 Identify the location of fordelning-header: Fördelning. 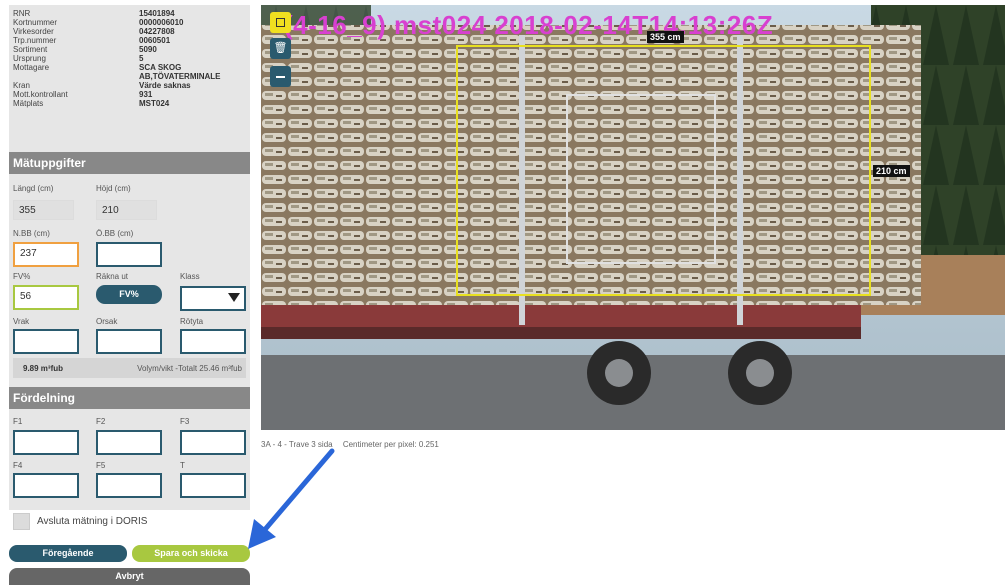
(129, 398).